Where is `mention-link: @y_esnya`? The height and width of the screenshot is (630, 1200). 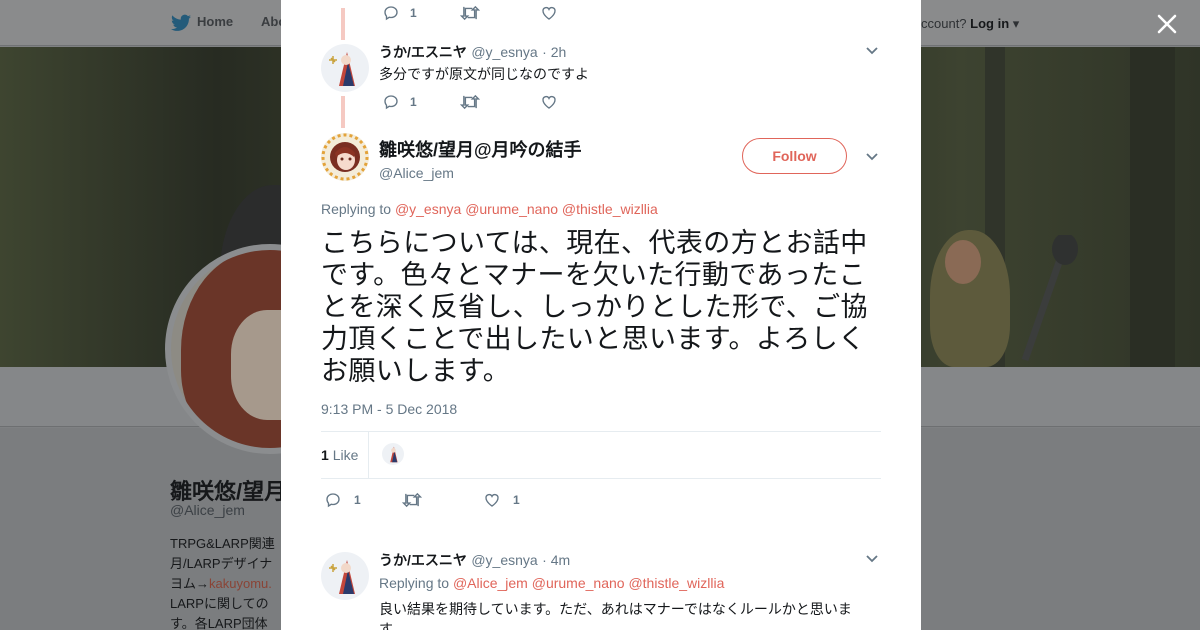 mention-link: @y_esnya is located at coordinates (428, 209).